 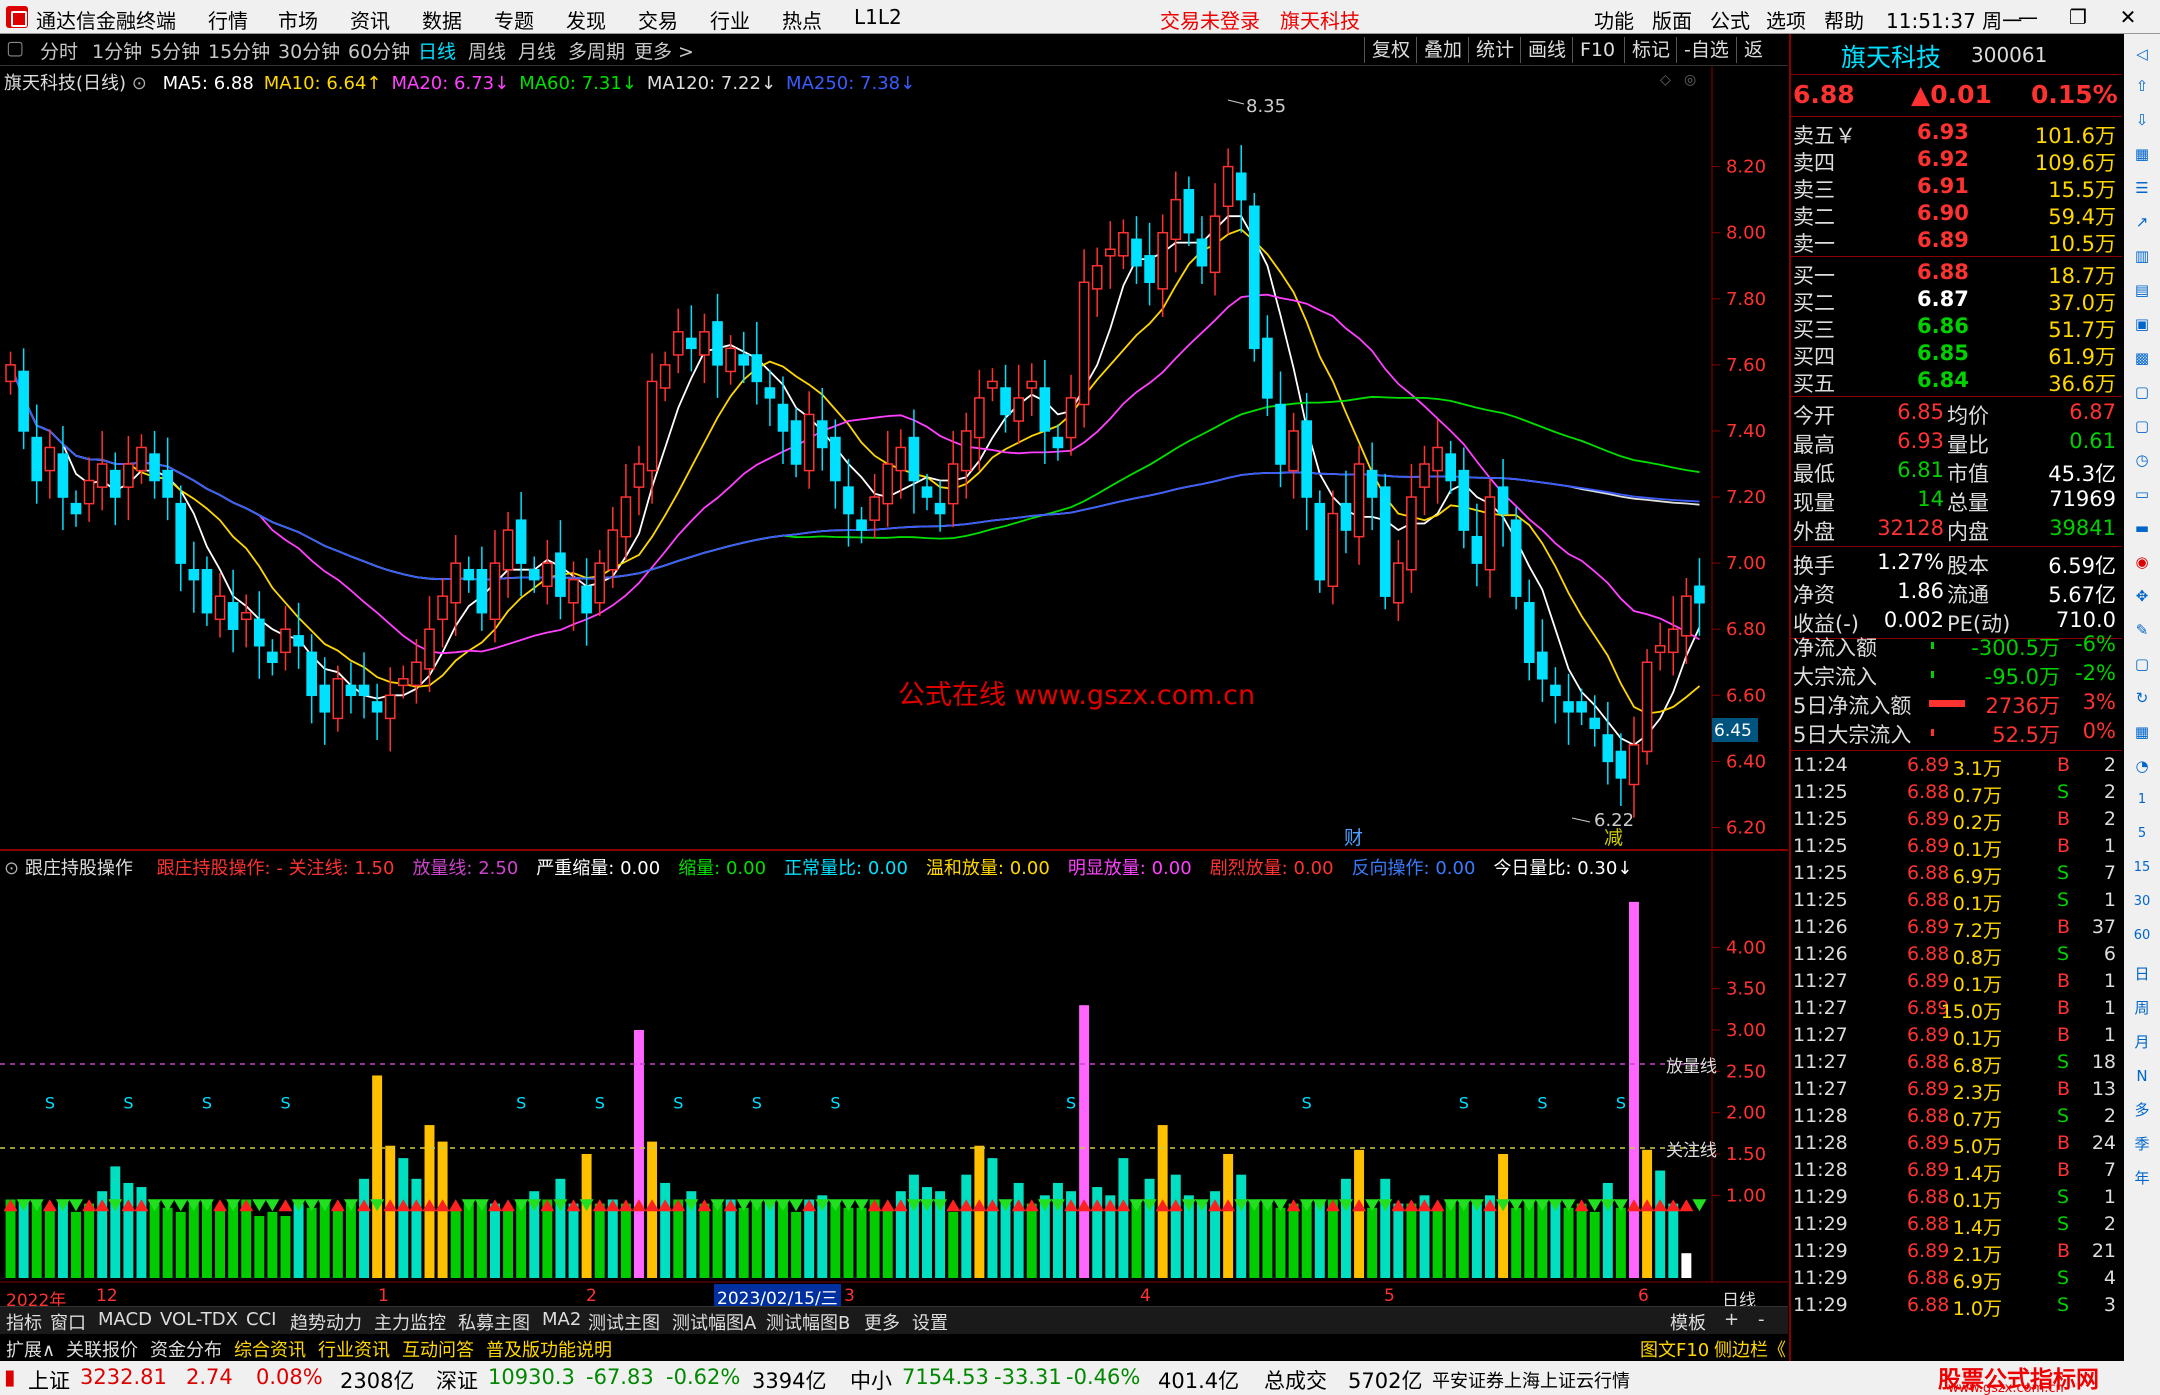 What do you see at coordinates (298, 19) in the screenshot?
I see `menu-shichang: 市场` at bounding box center [298, 19].